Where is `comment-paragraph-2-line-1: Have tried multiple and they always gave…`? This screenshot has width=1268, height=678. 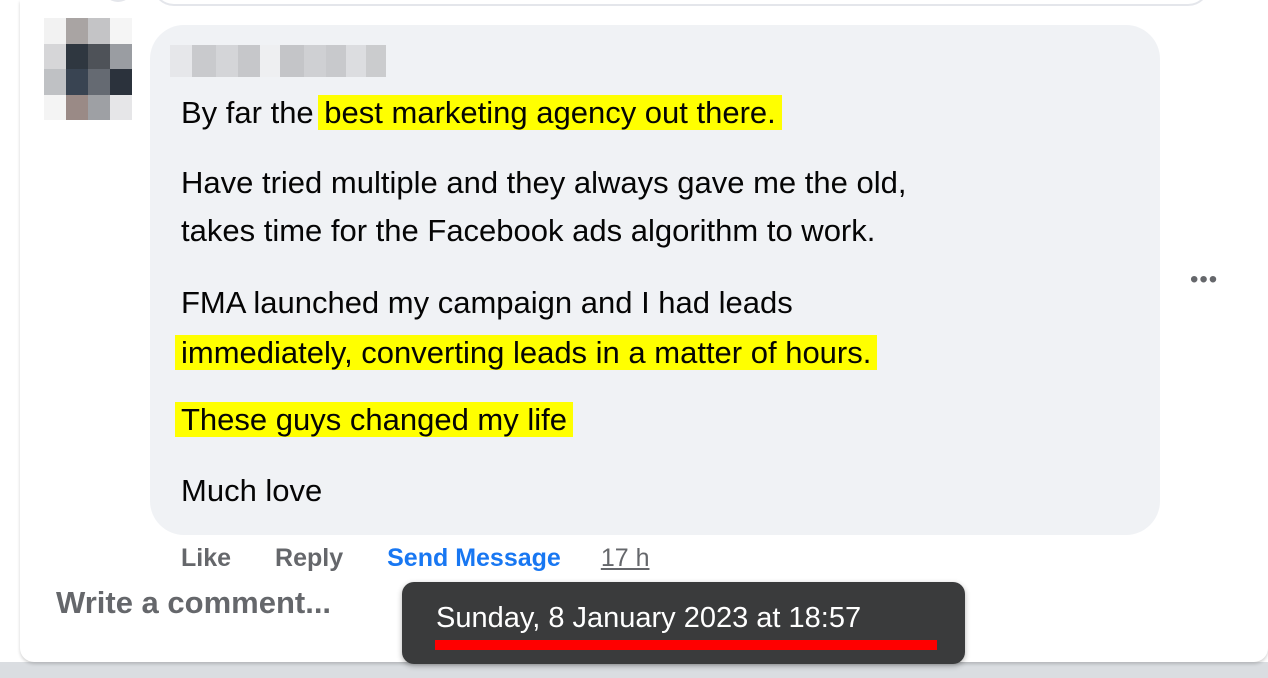 comment-paragraph-2-line-1: Have tried multiple and they always gave… is located at coordinates (544, 182).